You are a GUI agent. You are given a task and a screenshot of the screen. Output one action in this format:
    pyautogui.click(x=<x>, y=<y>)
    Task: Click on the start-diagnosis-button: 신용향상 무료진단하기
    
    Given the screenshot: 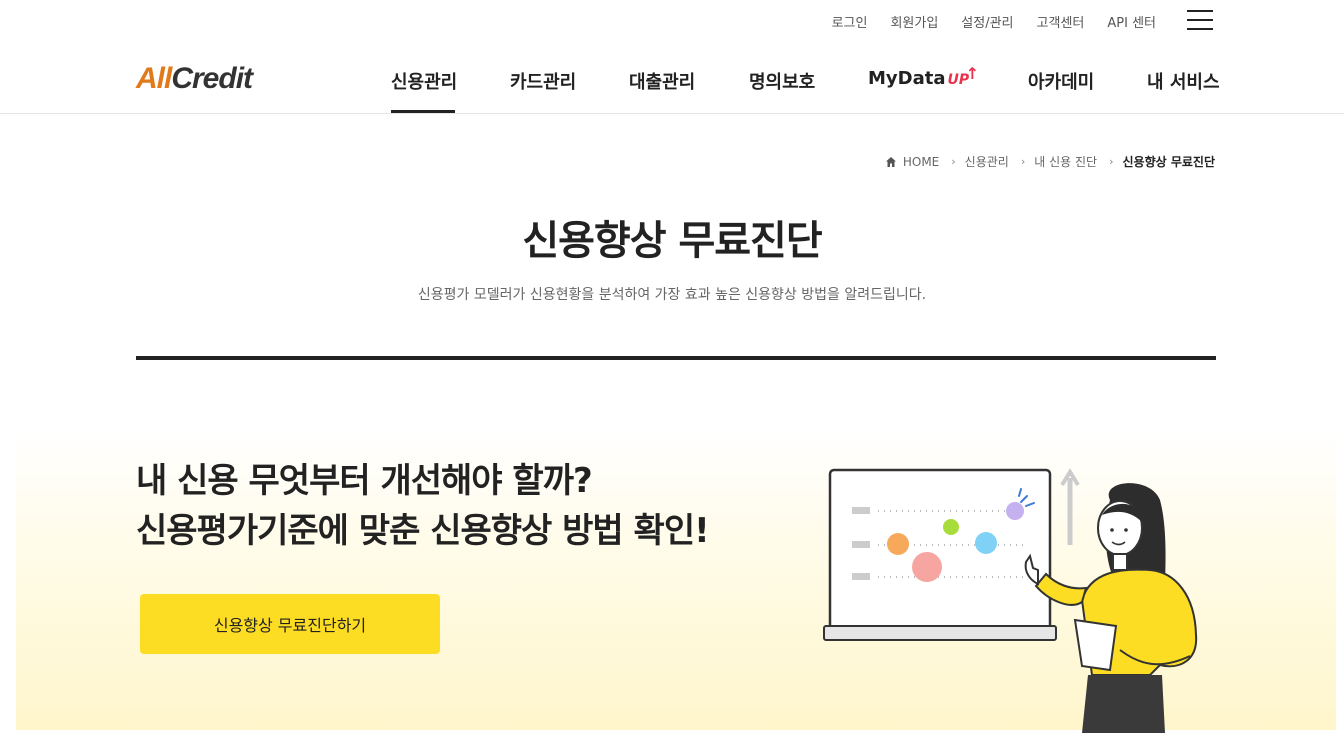 What is the action you would take?
    pyautogui.click(x=290, y=624)
    